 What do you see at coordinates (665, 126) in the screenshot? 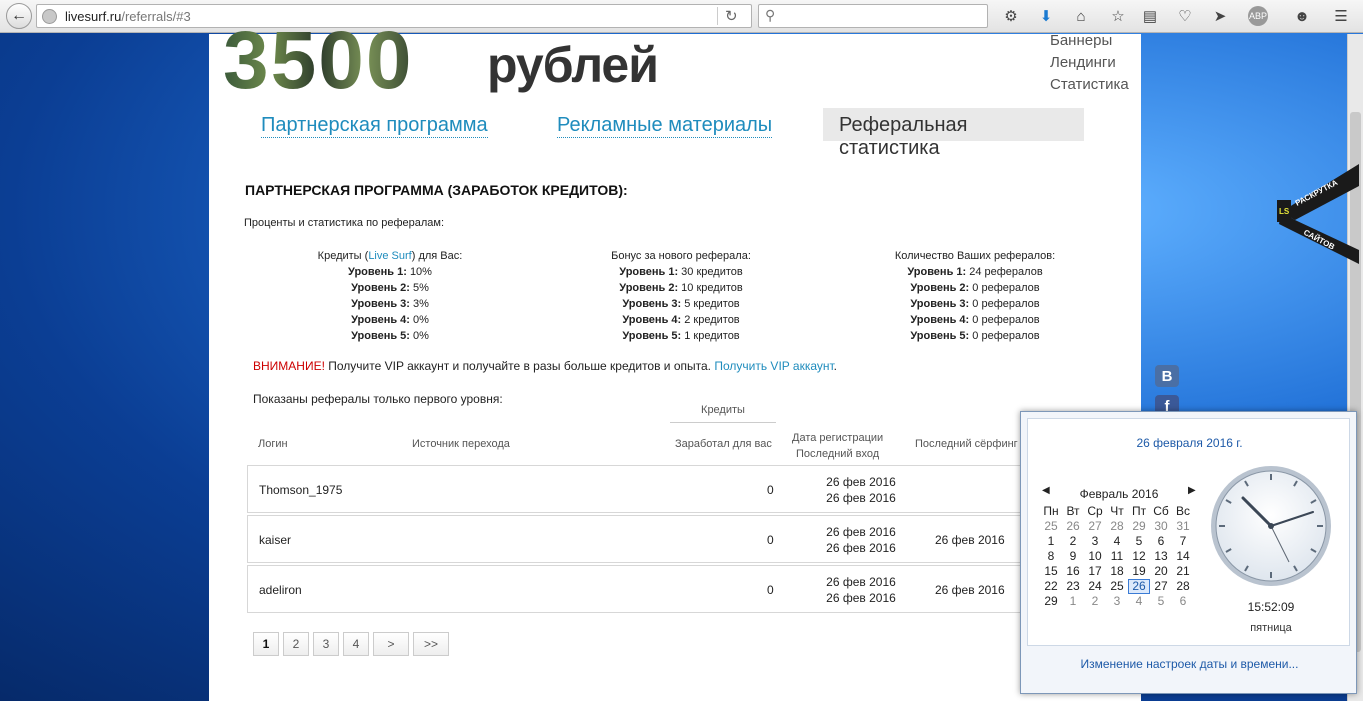
I see `tab-ad-materials: Рекламные материалы` at bounding box center [665, 126].